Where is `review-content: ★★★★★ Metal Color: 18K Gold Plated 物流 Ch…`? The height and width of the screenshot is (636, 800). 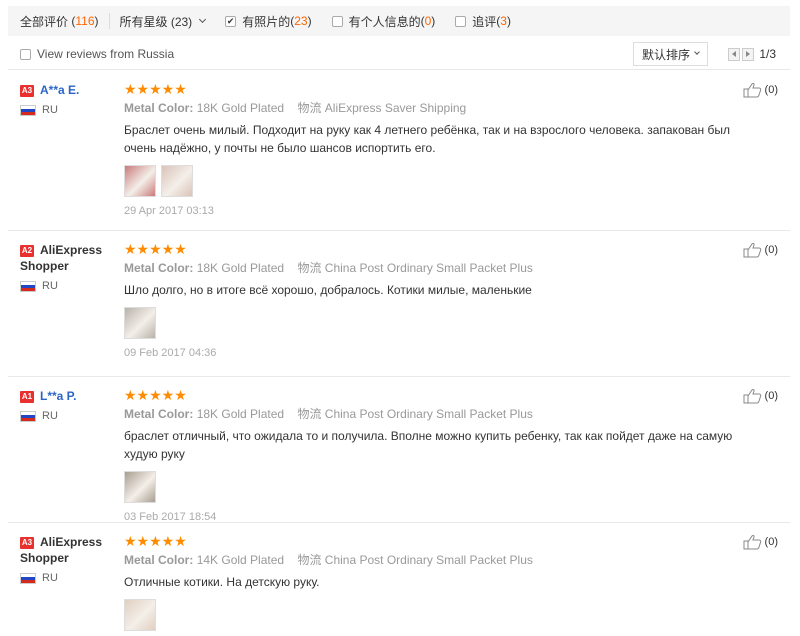
review-content: ★★★★★ Metal Color: 18K Gold Plated 物流 Ch… is located at coordinates (434, 300).